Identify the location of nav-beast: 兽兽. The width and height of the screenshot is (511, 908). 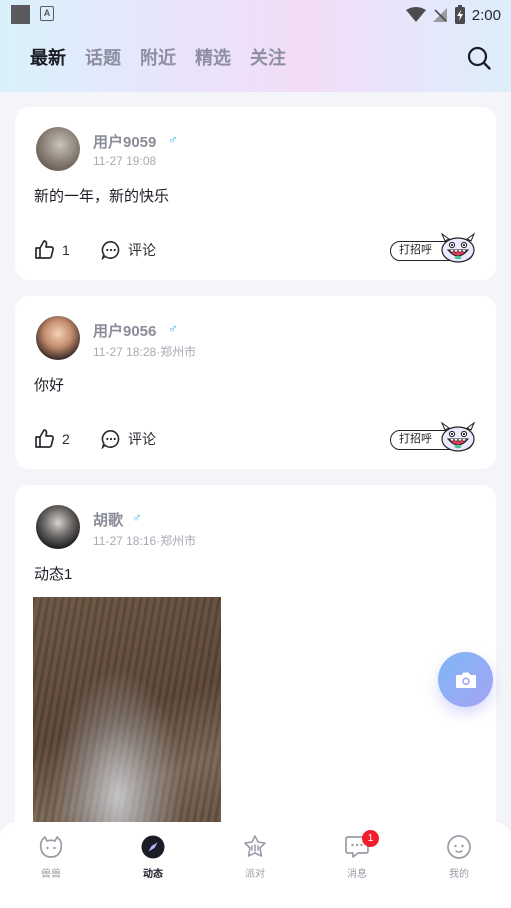
(51, 857).